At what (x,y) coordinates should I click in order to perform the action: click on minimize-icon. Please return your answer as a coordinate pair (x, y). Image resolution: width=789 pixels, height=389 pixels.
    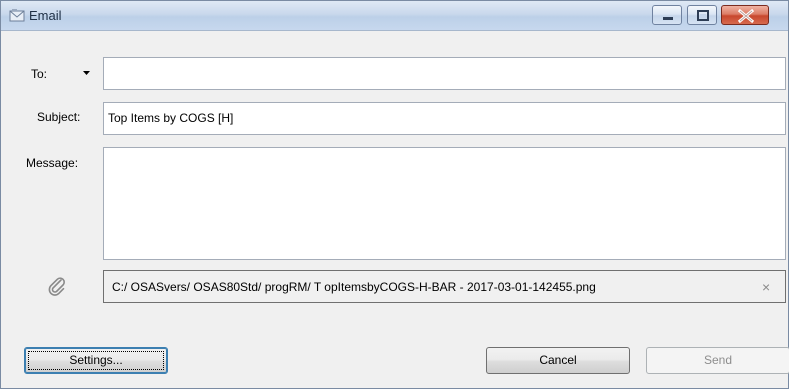
    Looking at the image, I should click on (668, 18).